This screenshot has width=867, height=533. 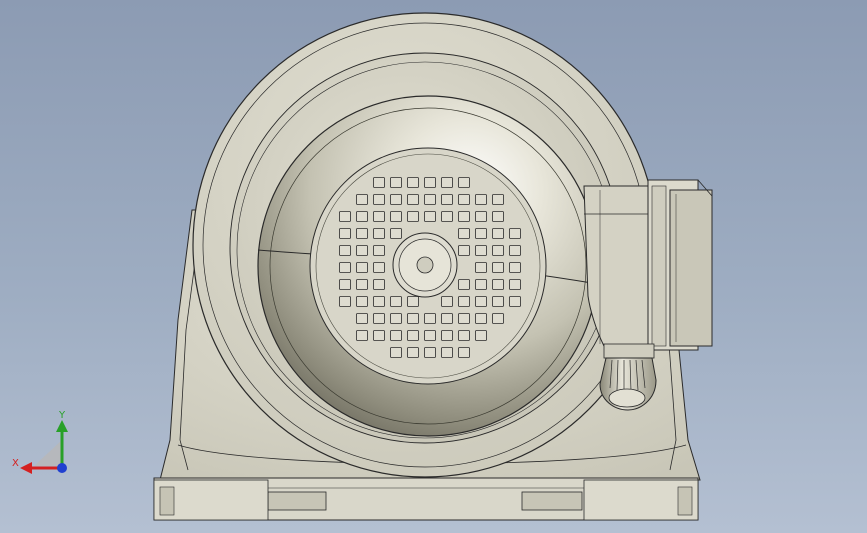 I want to click on cable-gland-nut, so click(x=629, y=351).